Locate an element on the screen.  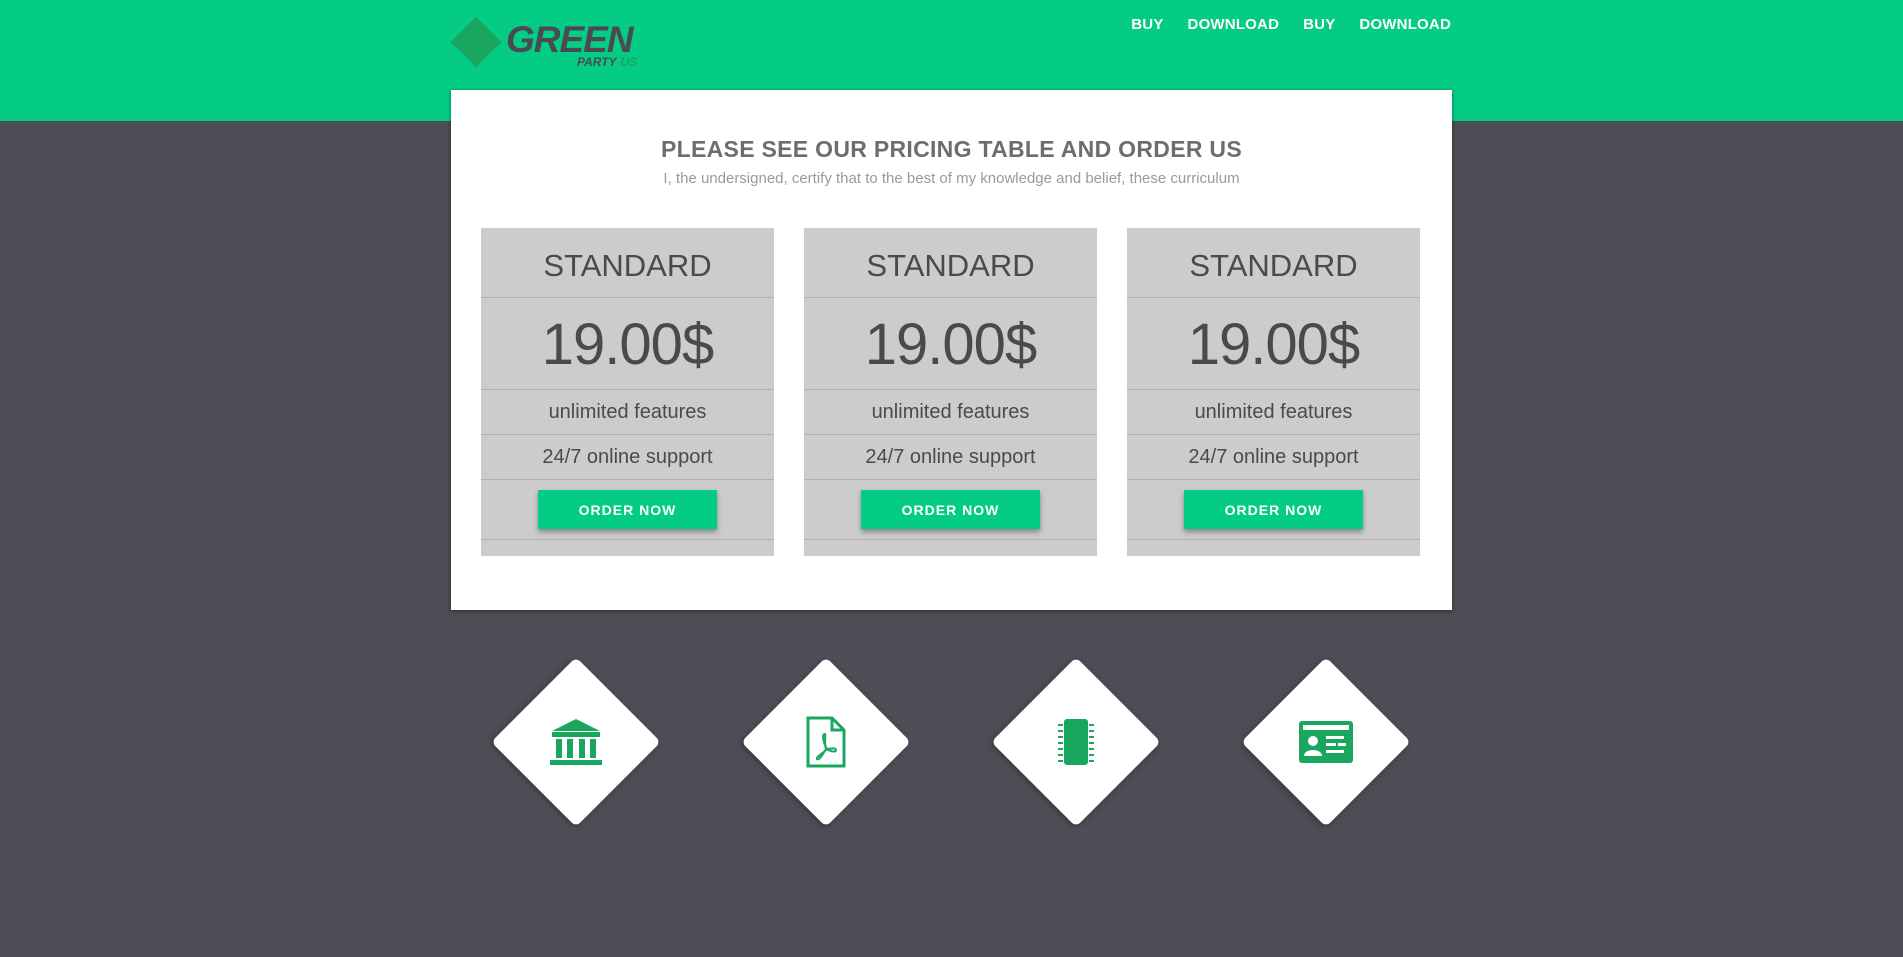
pdf-file-icon is located at coordinates (826, 742).